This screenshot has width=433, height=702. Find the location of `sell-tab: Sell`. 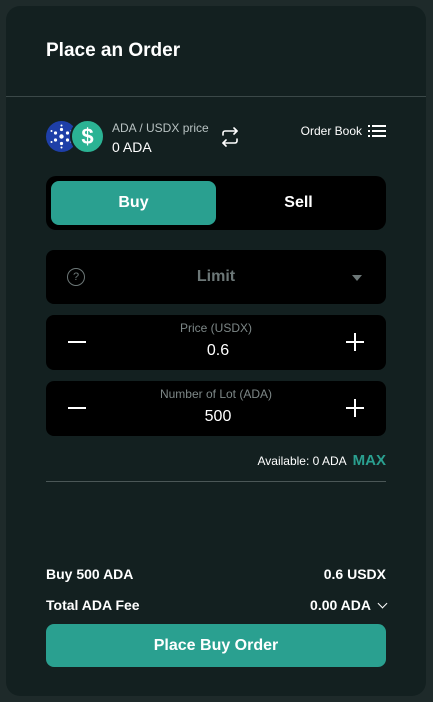

sell-tab: Sell is located at coordinates (298, 203).